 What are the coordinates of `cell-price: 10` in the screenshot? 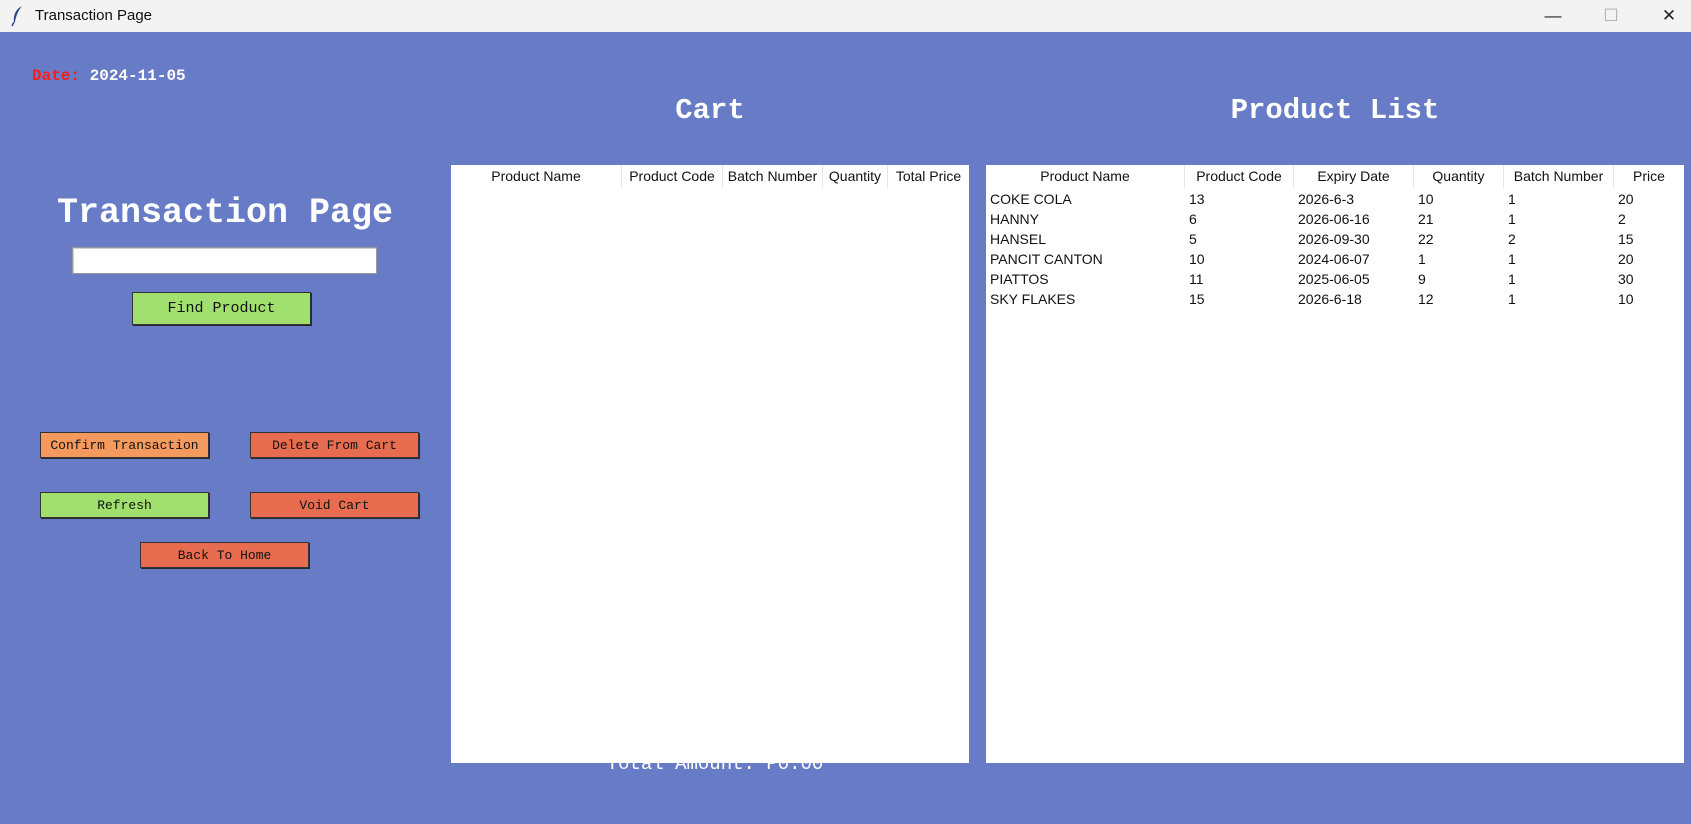 It's located at (1626, 299).